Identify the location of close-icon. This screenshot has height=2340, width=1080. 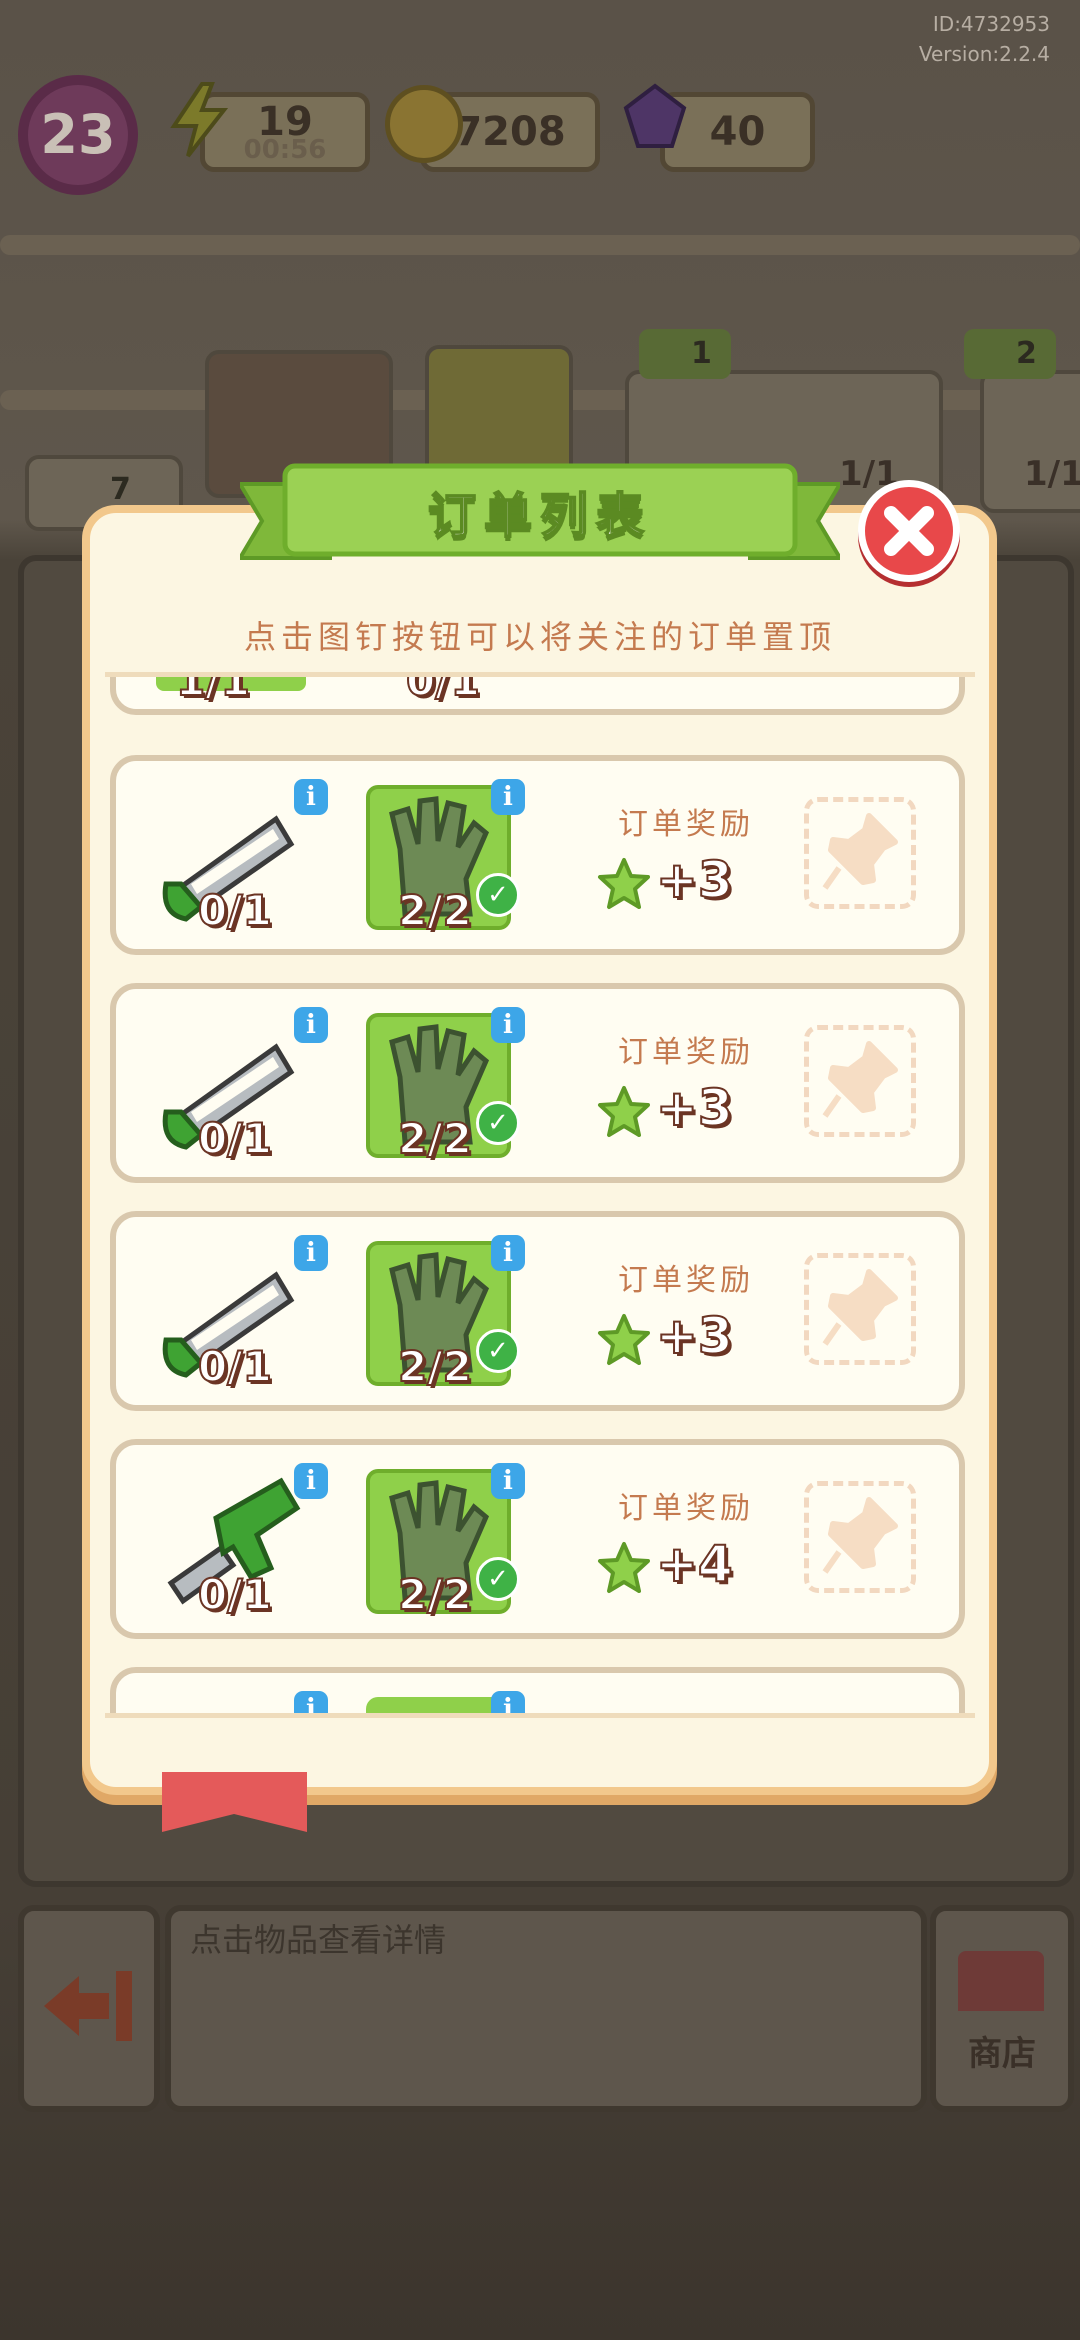
(909, 531).